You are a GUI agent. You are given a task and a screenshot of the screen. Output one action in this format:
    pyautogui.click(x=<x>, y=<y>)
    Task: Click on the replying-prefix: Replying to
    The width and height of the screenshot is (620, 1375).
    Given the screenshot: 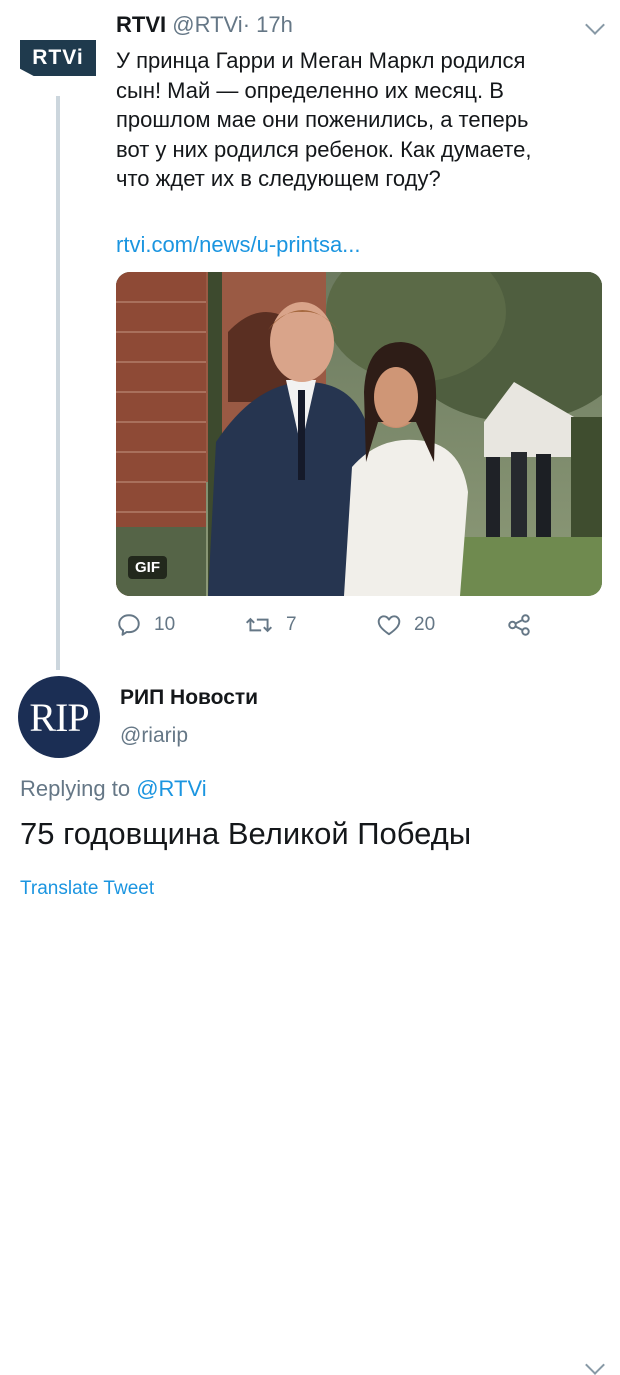 What is the action you would take?
    pyautogui.click(x=78, y=788)
    